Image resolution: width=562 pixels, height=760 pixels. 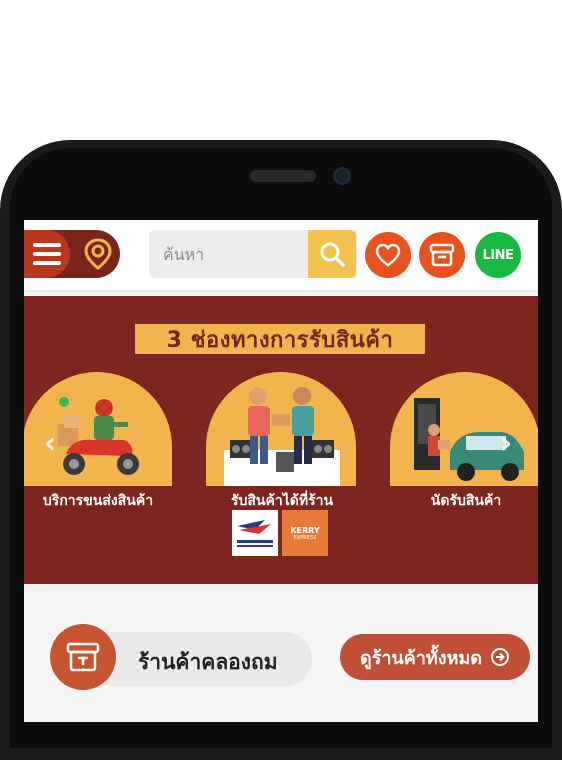 I want to click on favorites-button, so click(x=388, y=255).